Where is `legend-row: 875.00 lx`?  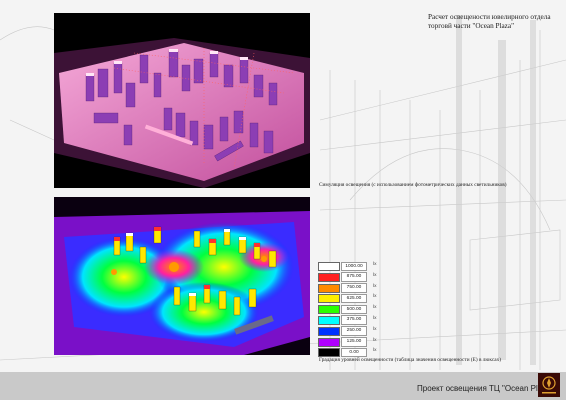
legend-row: 875.00 lx is located at coordinates (354, 277).